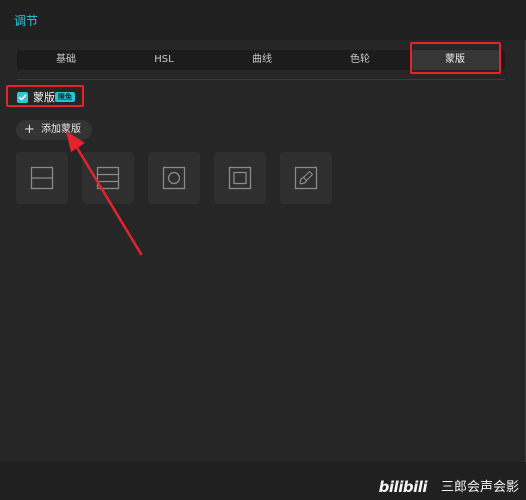 The width and height of the screenshot is (526, 500). Describe the element at coordinates (403, 487) in the screenshot. I see `bilibili-logo: bilibili` at that location.